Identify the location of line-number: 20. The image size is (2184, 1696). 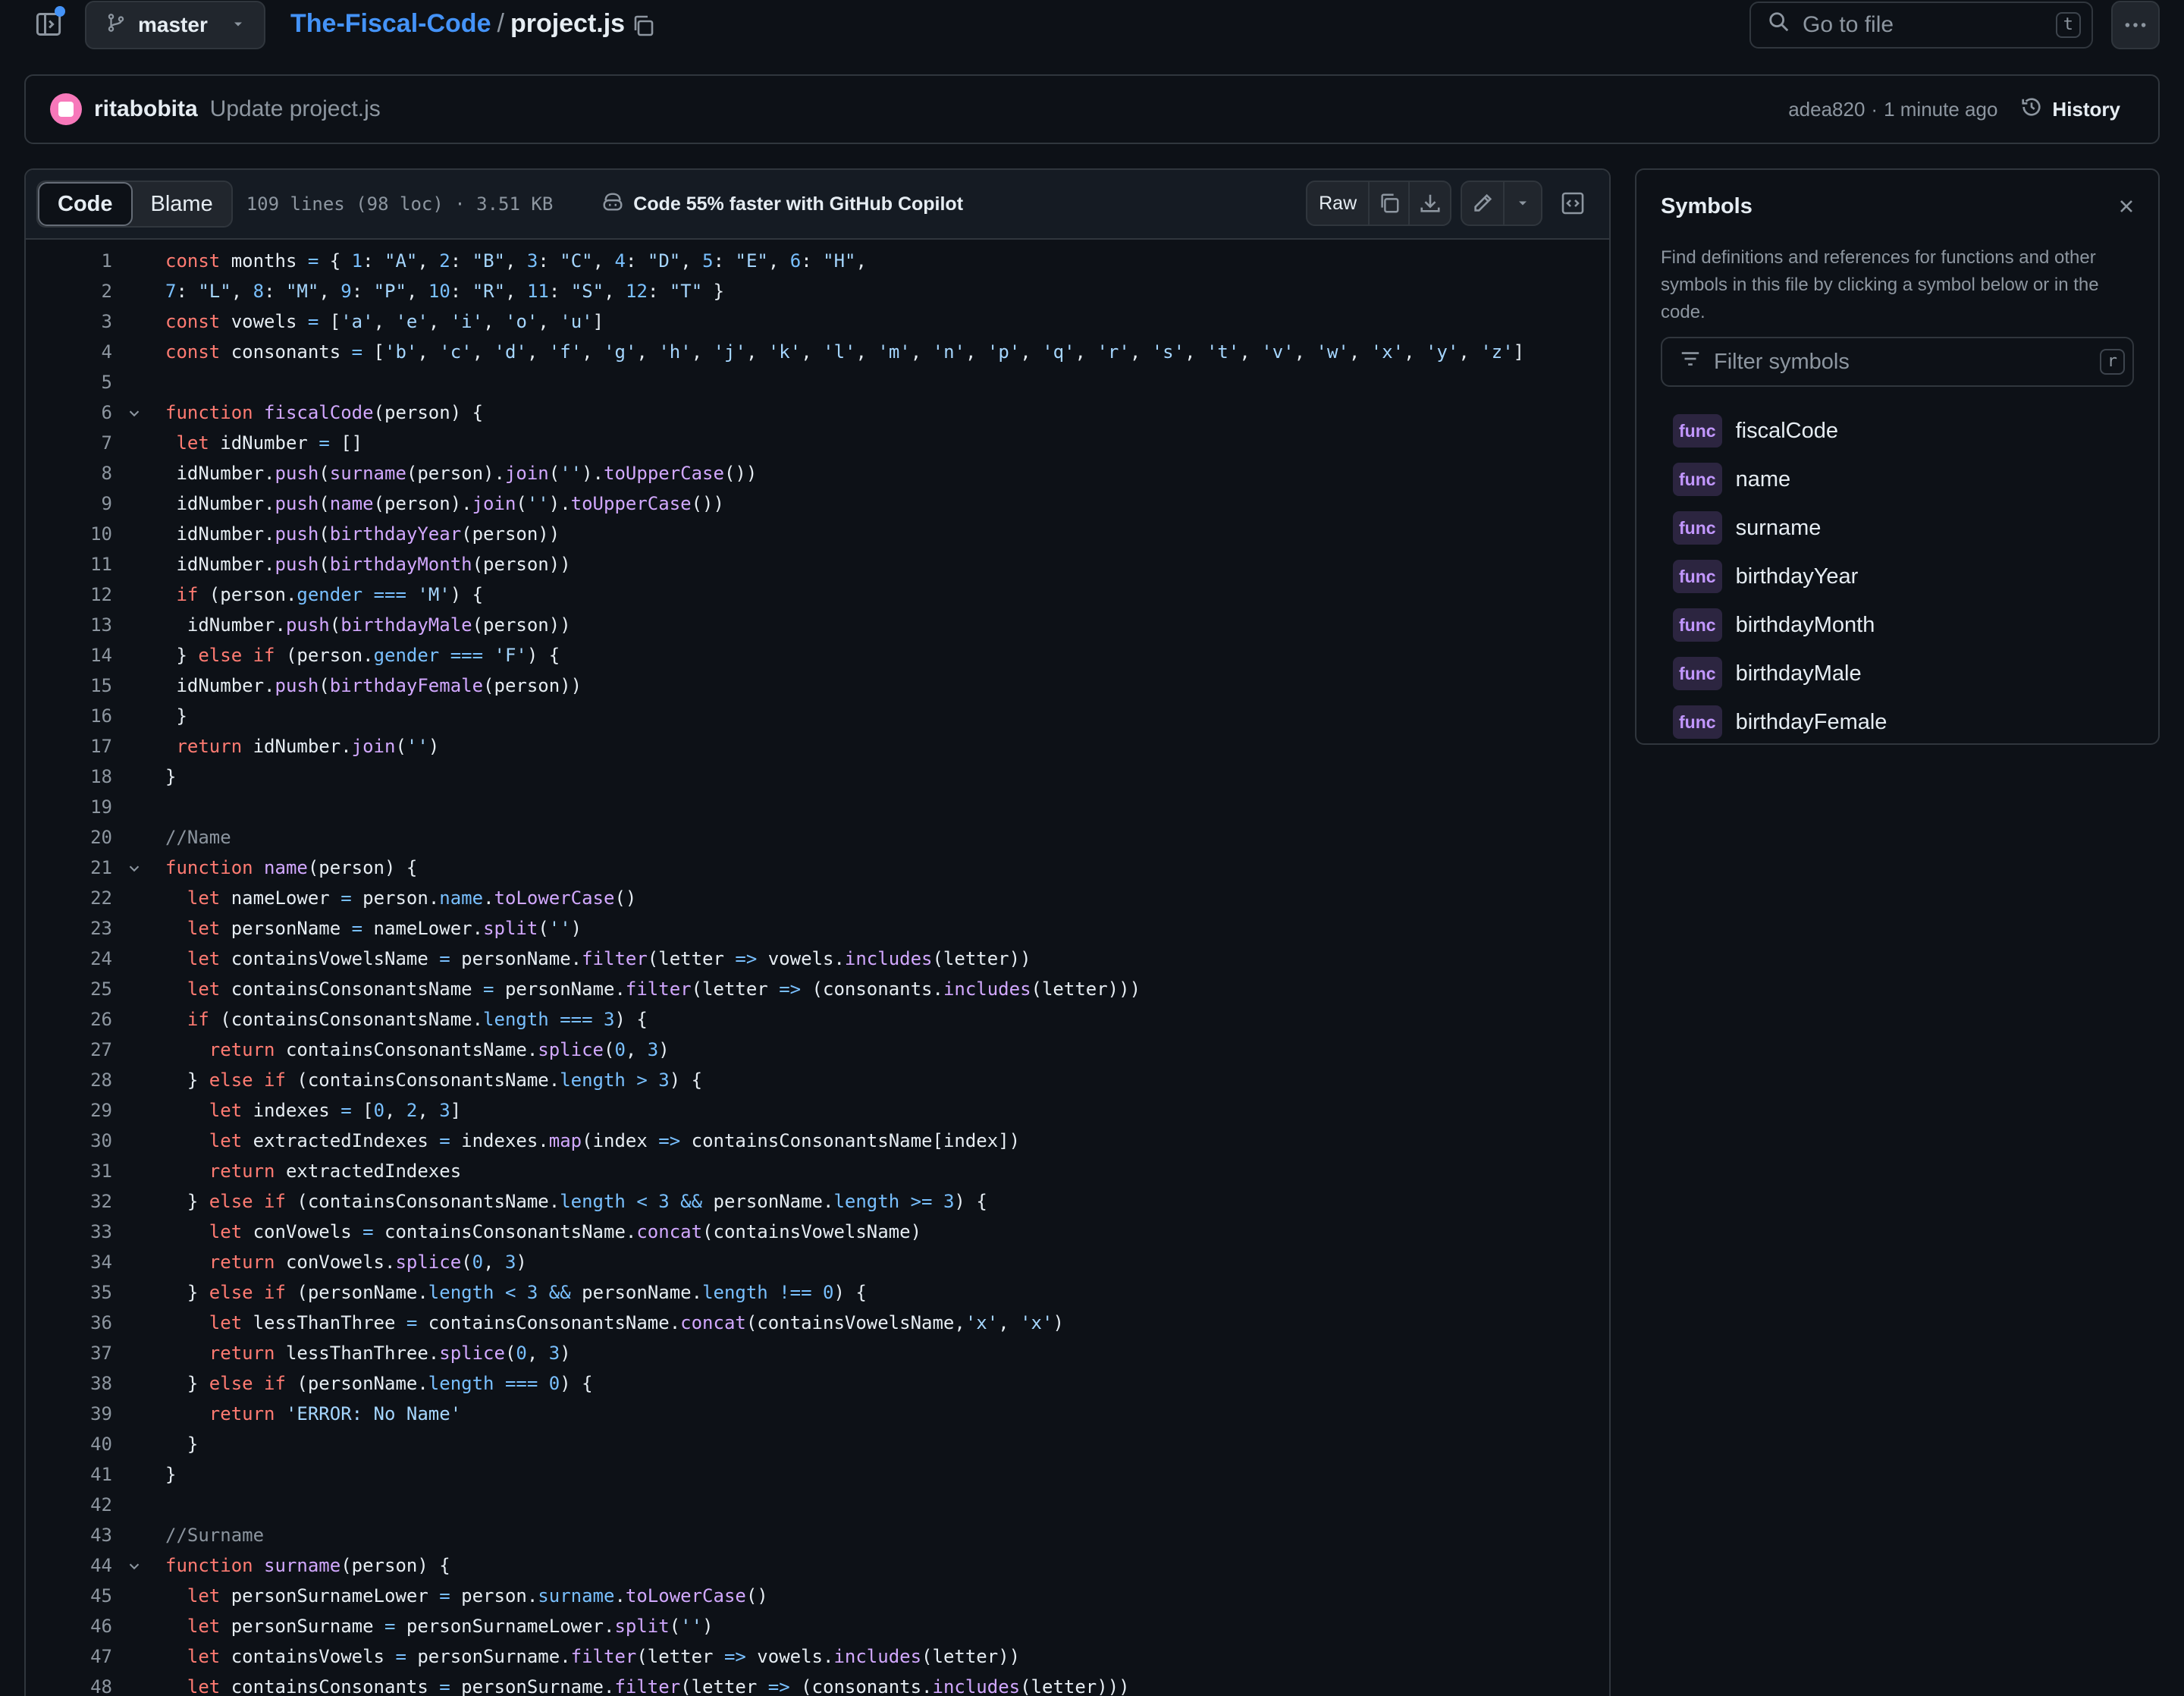
(76, 837).